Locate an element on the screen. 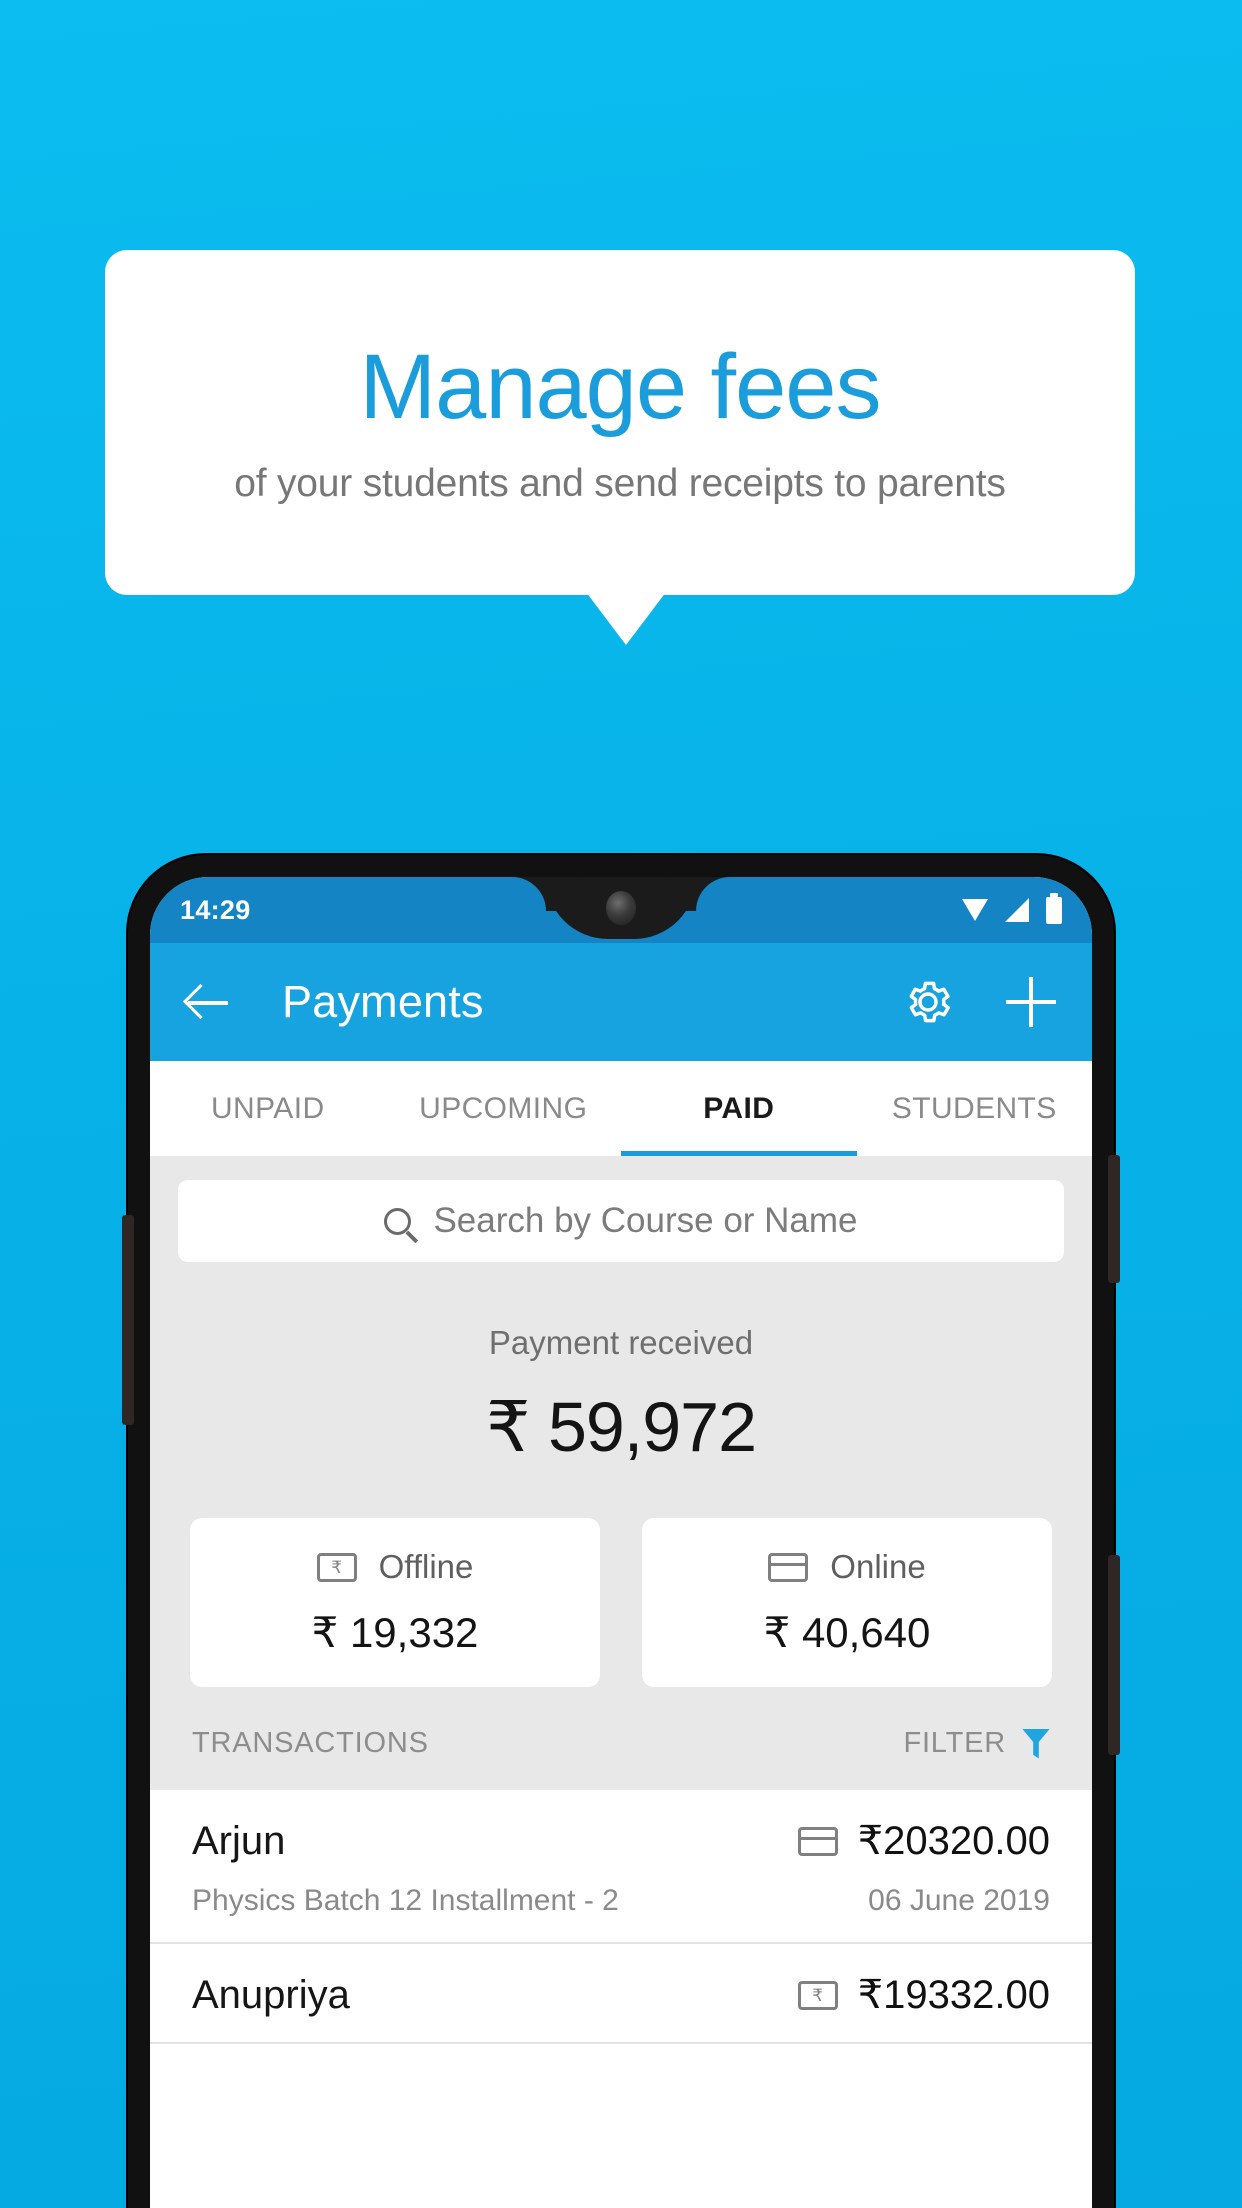  offline-card-head: ₹ Offline is located at coordinates (395, 1567).